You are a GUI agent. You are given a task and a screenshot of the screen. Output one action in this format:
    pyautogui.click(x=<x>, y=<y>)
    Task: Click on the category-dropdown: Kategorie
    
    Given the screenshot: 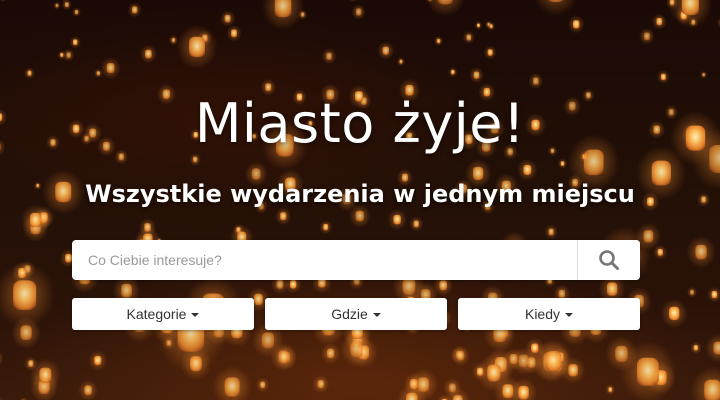 What is the action you would take?
    pyautogui.click(x=163, y=314)
    